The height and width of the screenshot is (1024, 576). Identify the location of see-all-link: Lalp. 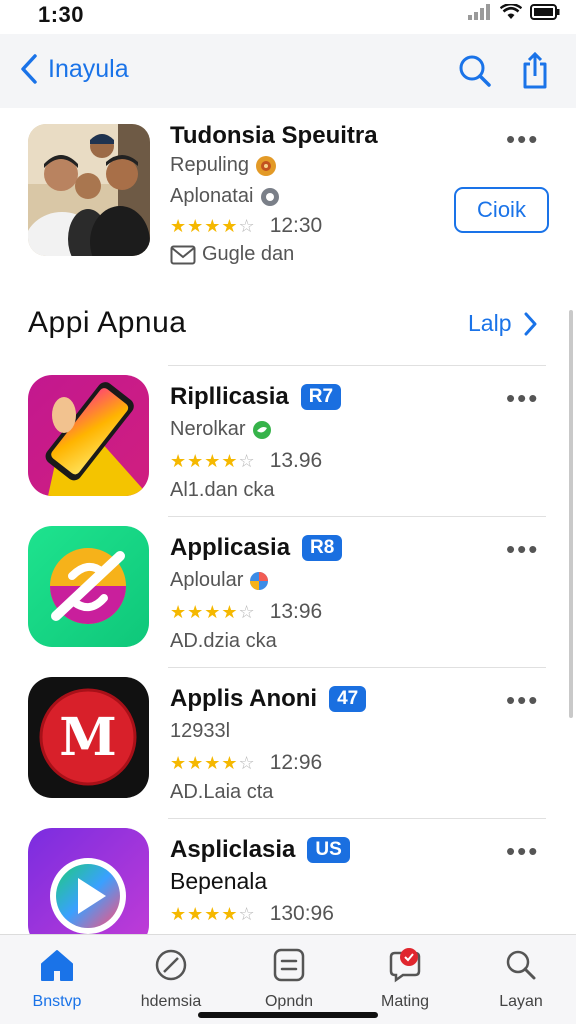
(502, 323).